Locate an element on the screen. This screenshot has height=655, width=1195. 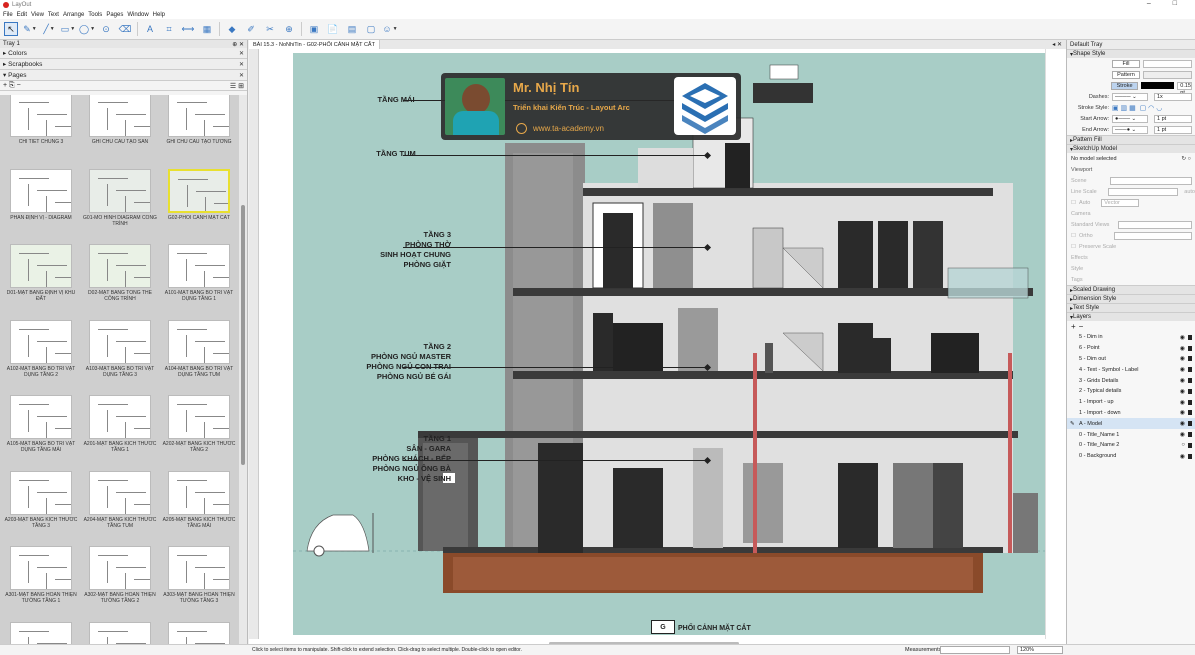
page-thumbnail: A202-MẶT BẰNG KÍCH THƯỚC TẦNG 2 is located at coordinates (199, 425).